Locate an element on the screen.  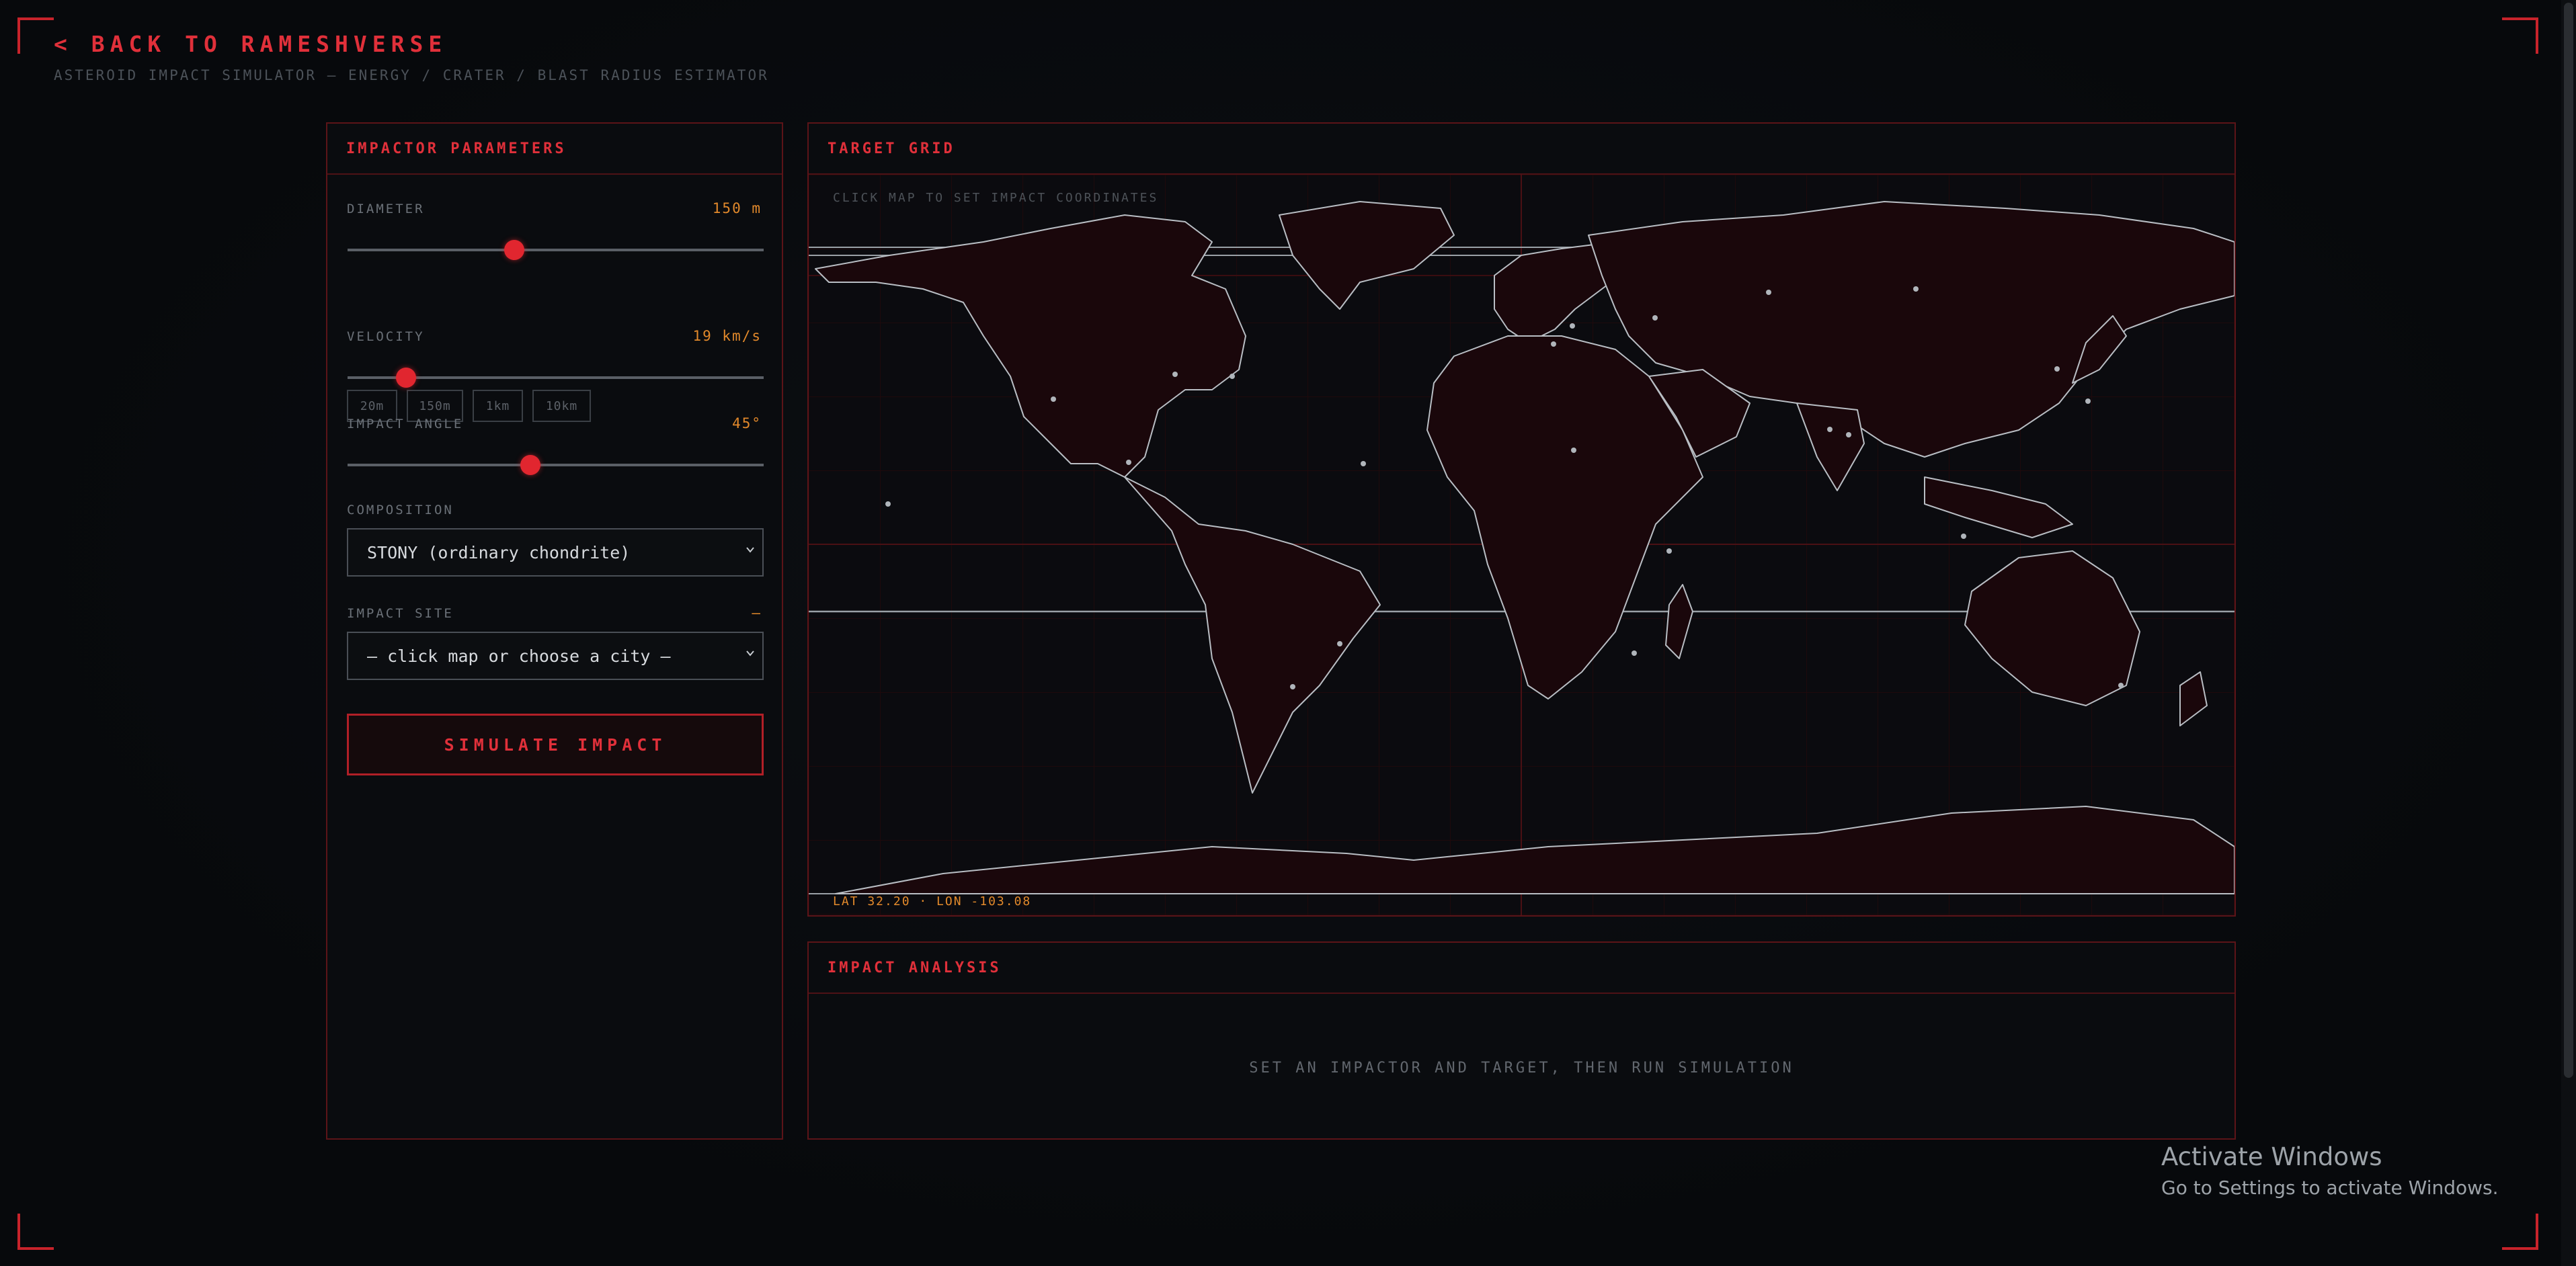
diameter-slider-thumb is located at coordinates (514, 250).